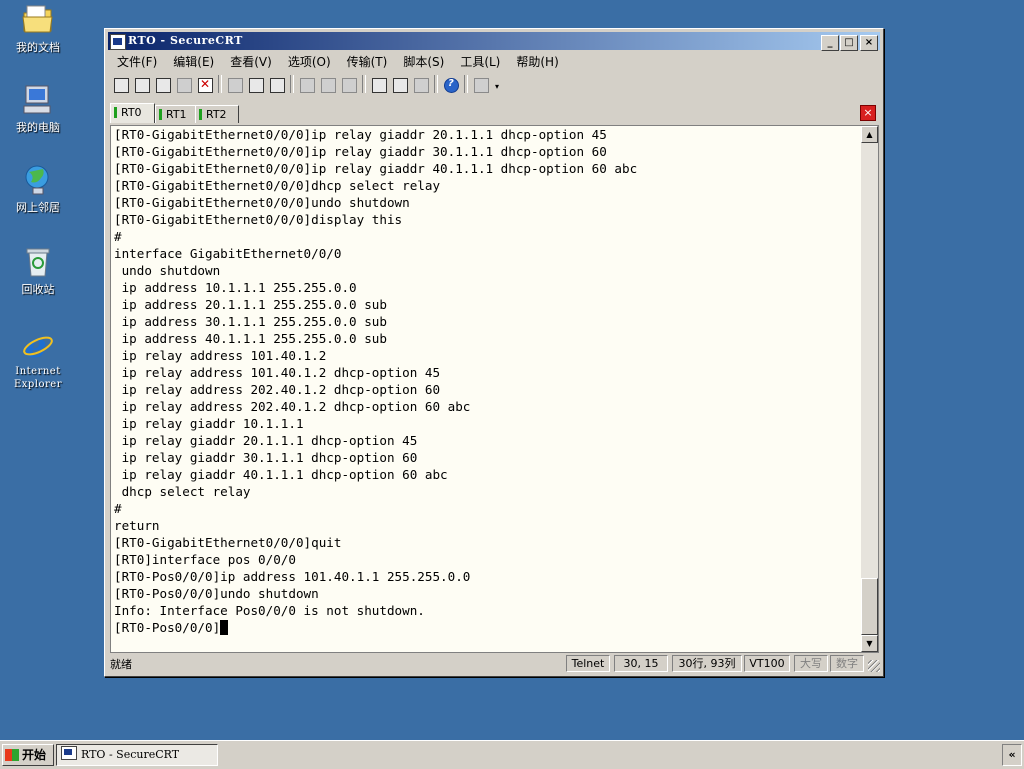 This screenshot has width=1024, height=769. I want to click on close-button: ×, so click(869, 43).